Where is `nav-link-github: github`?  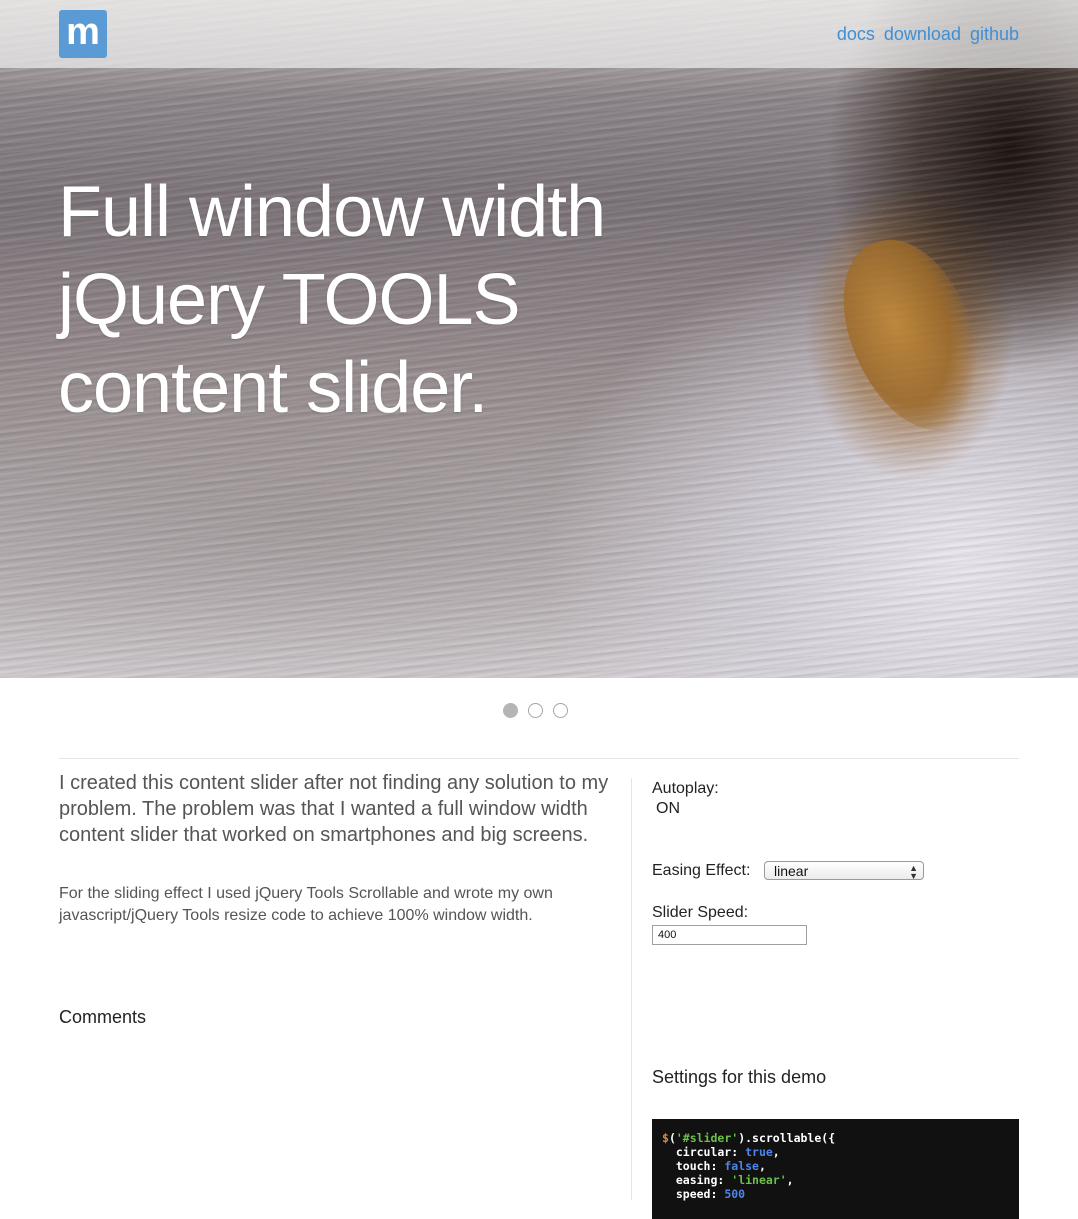 nav-link-github: github is located at coordinates (994, 34).